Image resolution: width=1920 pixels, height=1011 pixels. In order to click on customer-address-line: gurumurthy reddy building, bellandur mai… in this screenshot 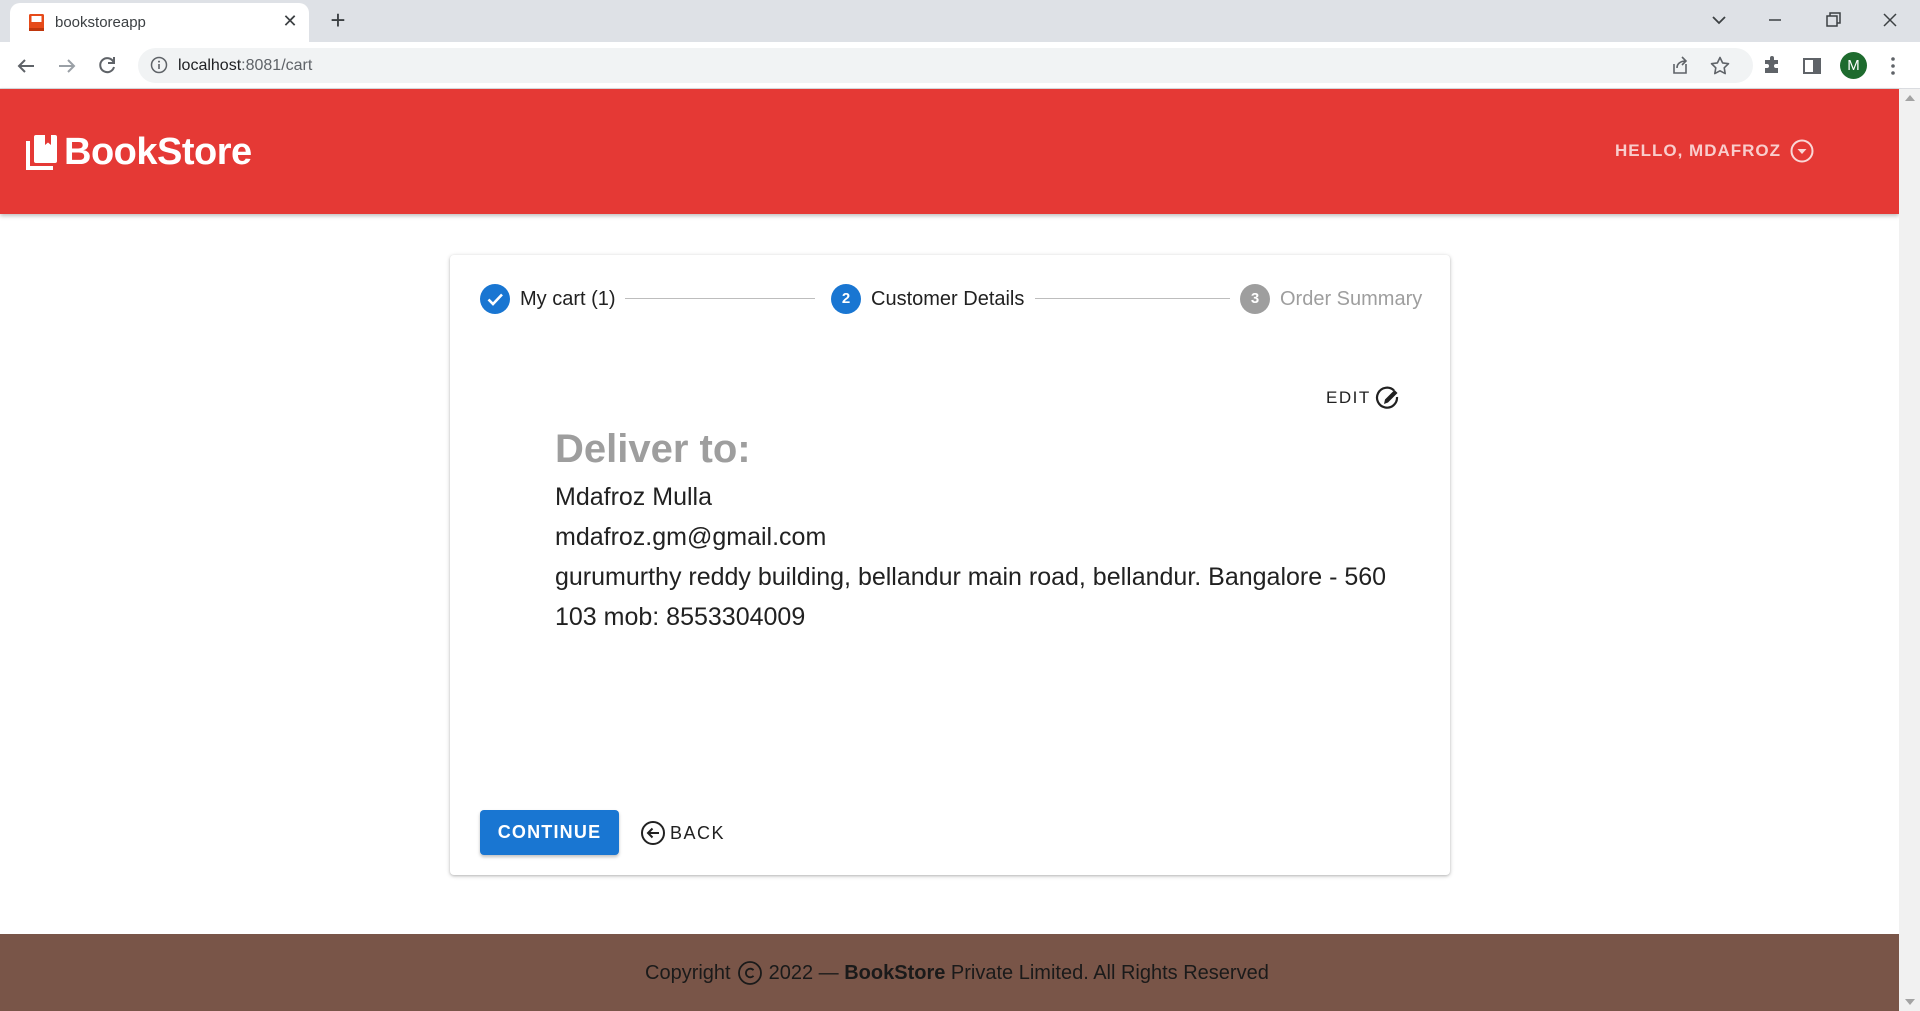, I will do `click(971, 577)`.